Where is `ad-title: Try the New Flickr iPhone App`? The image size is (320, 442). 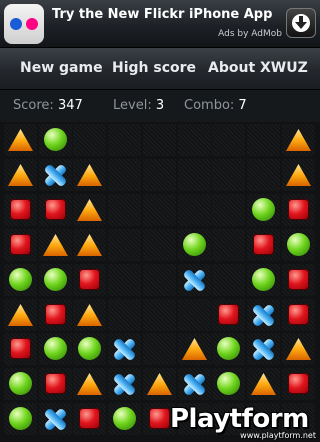 ad-title: Try the New Flickr iPhone App is located at coordinates (162, 14).